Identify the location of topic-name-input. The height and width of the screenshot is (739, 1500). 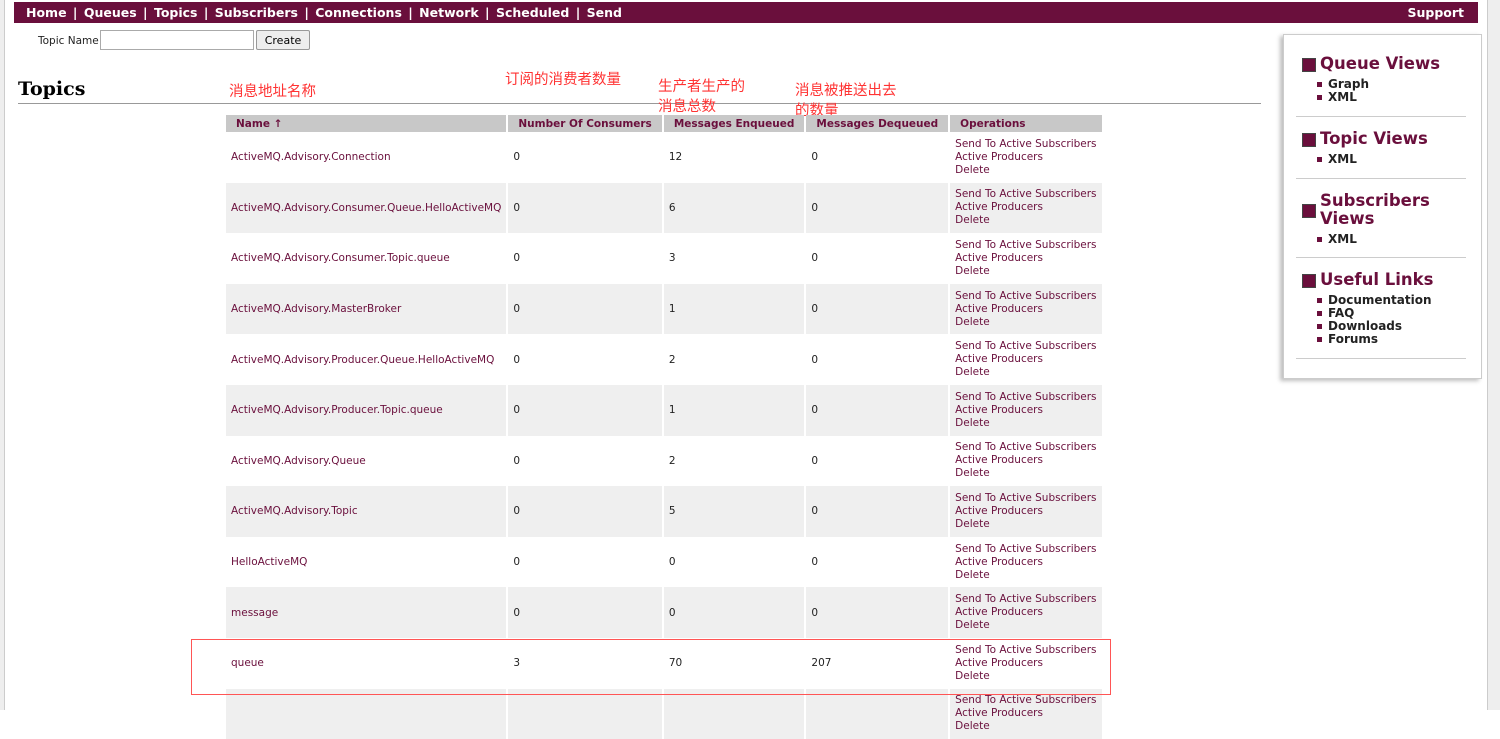
(177, 40).